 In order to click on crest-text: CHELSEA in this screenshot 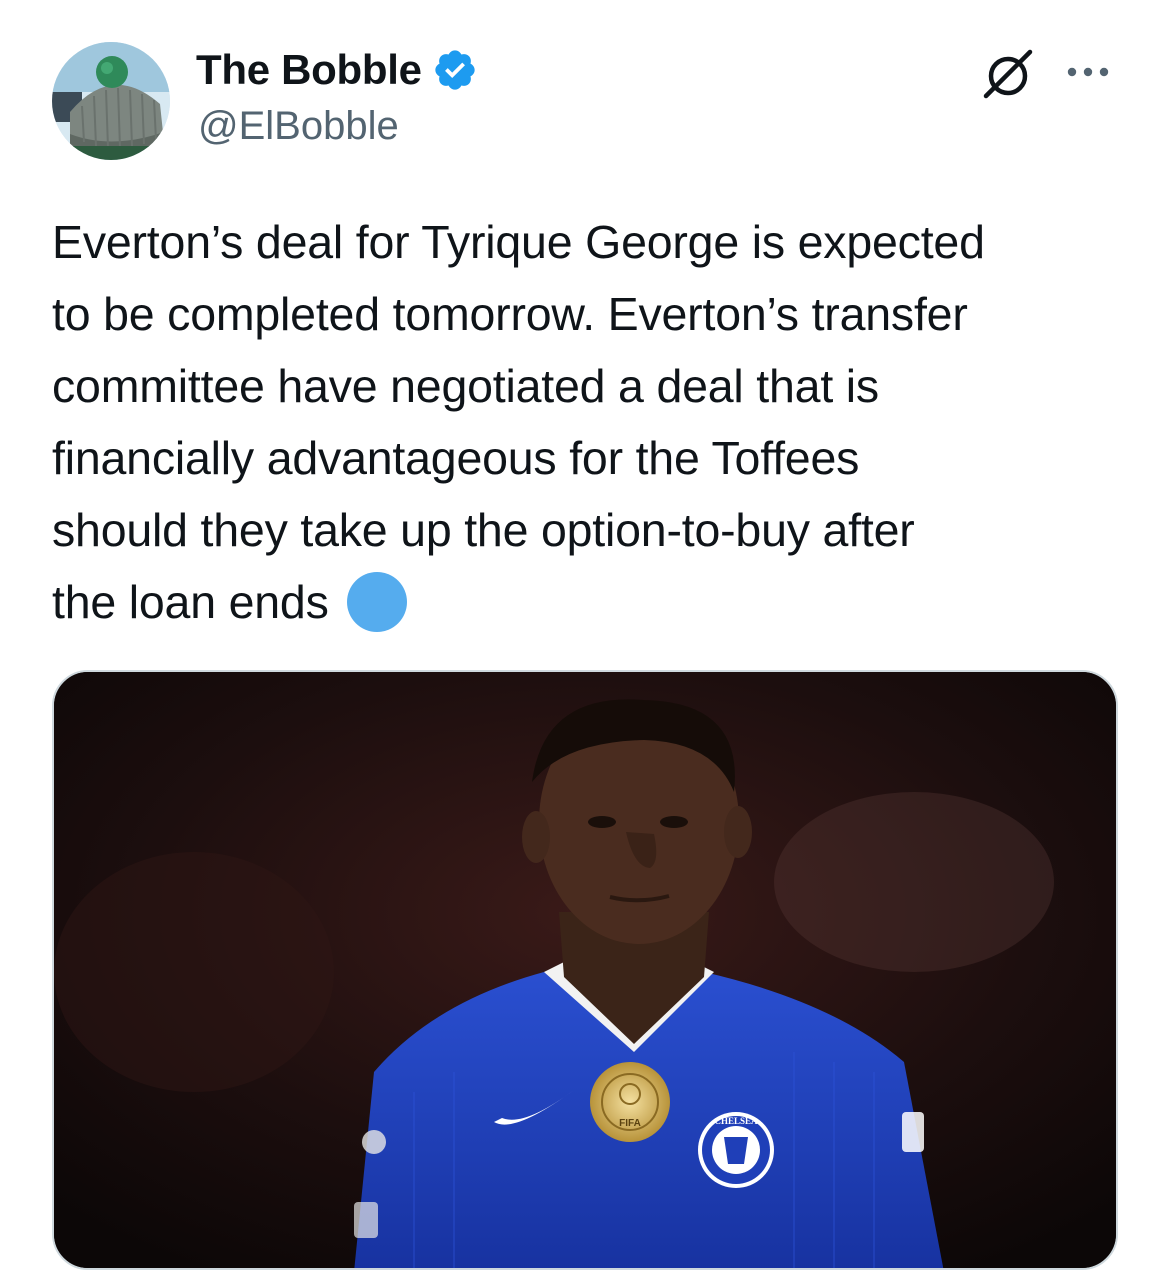, I will do `click(736, 1121)`.